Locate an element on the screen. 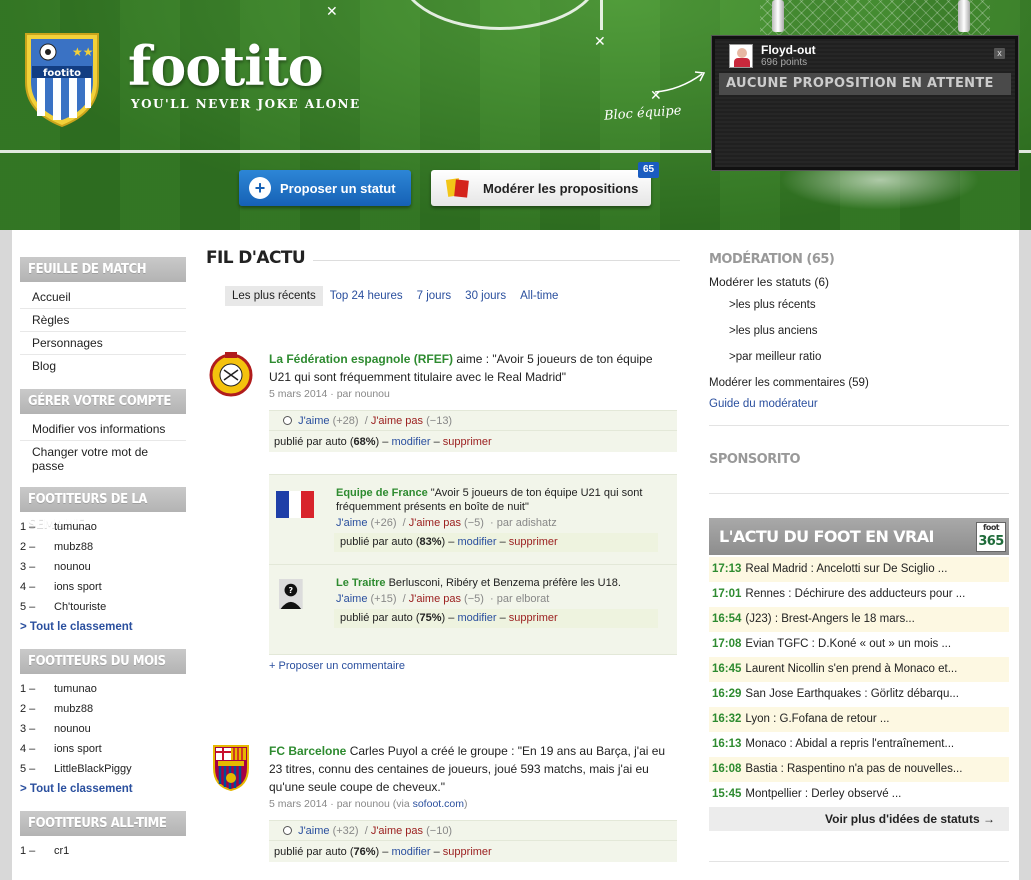  post-source-suffix: ) is located at coordinates (465, 804).